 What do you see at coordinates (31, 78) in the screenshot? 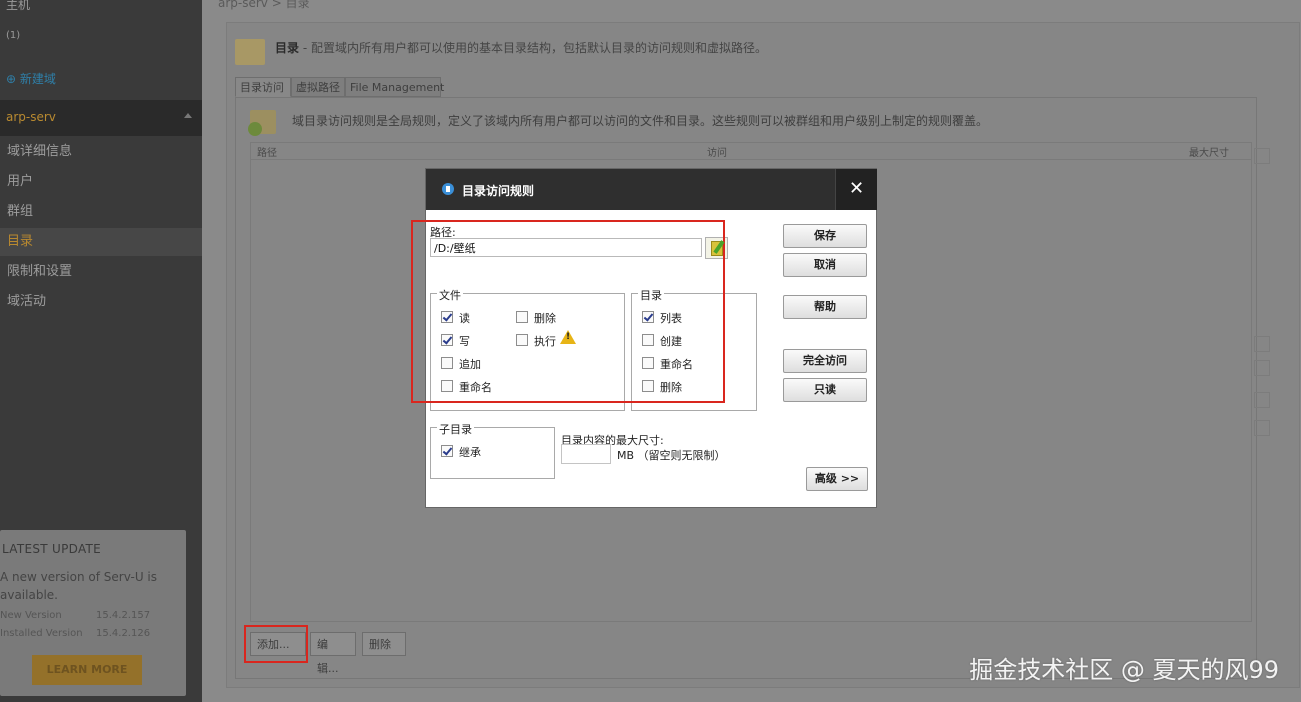
I see `new-domain-link: ⊕ 新建域` at bounding box center [31, 78].